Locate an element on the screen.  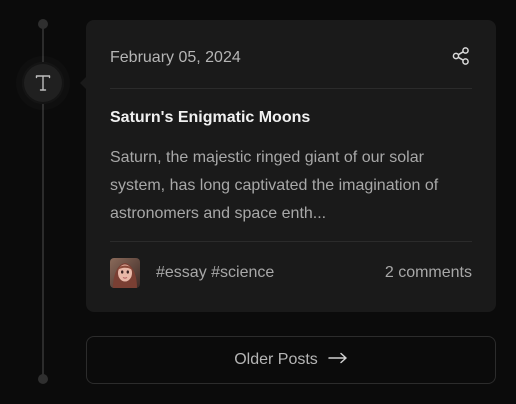
post-date: February 05, 2024 is located at coordinates (175, 57).